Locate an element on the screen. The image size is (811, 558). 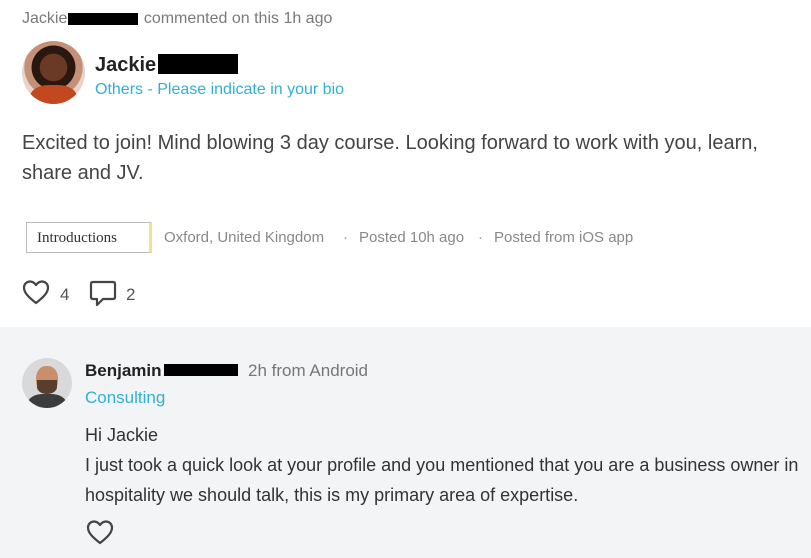
activity-actor-name: Jackie is located at coordinates (44, 18).